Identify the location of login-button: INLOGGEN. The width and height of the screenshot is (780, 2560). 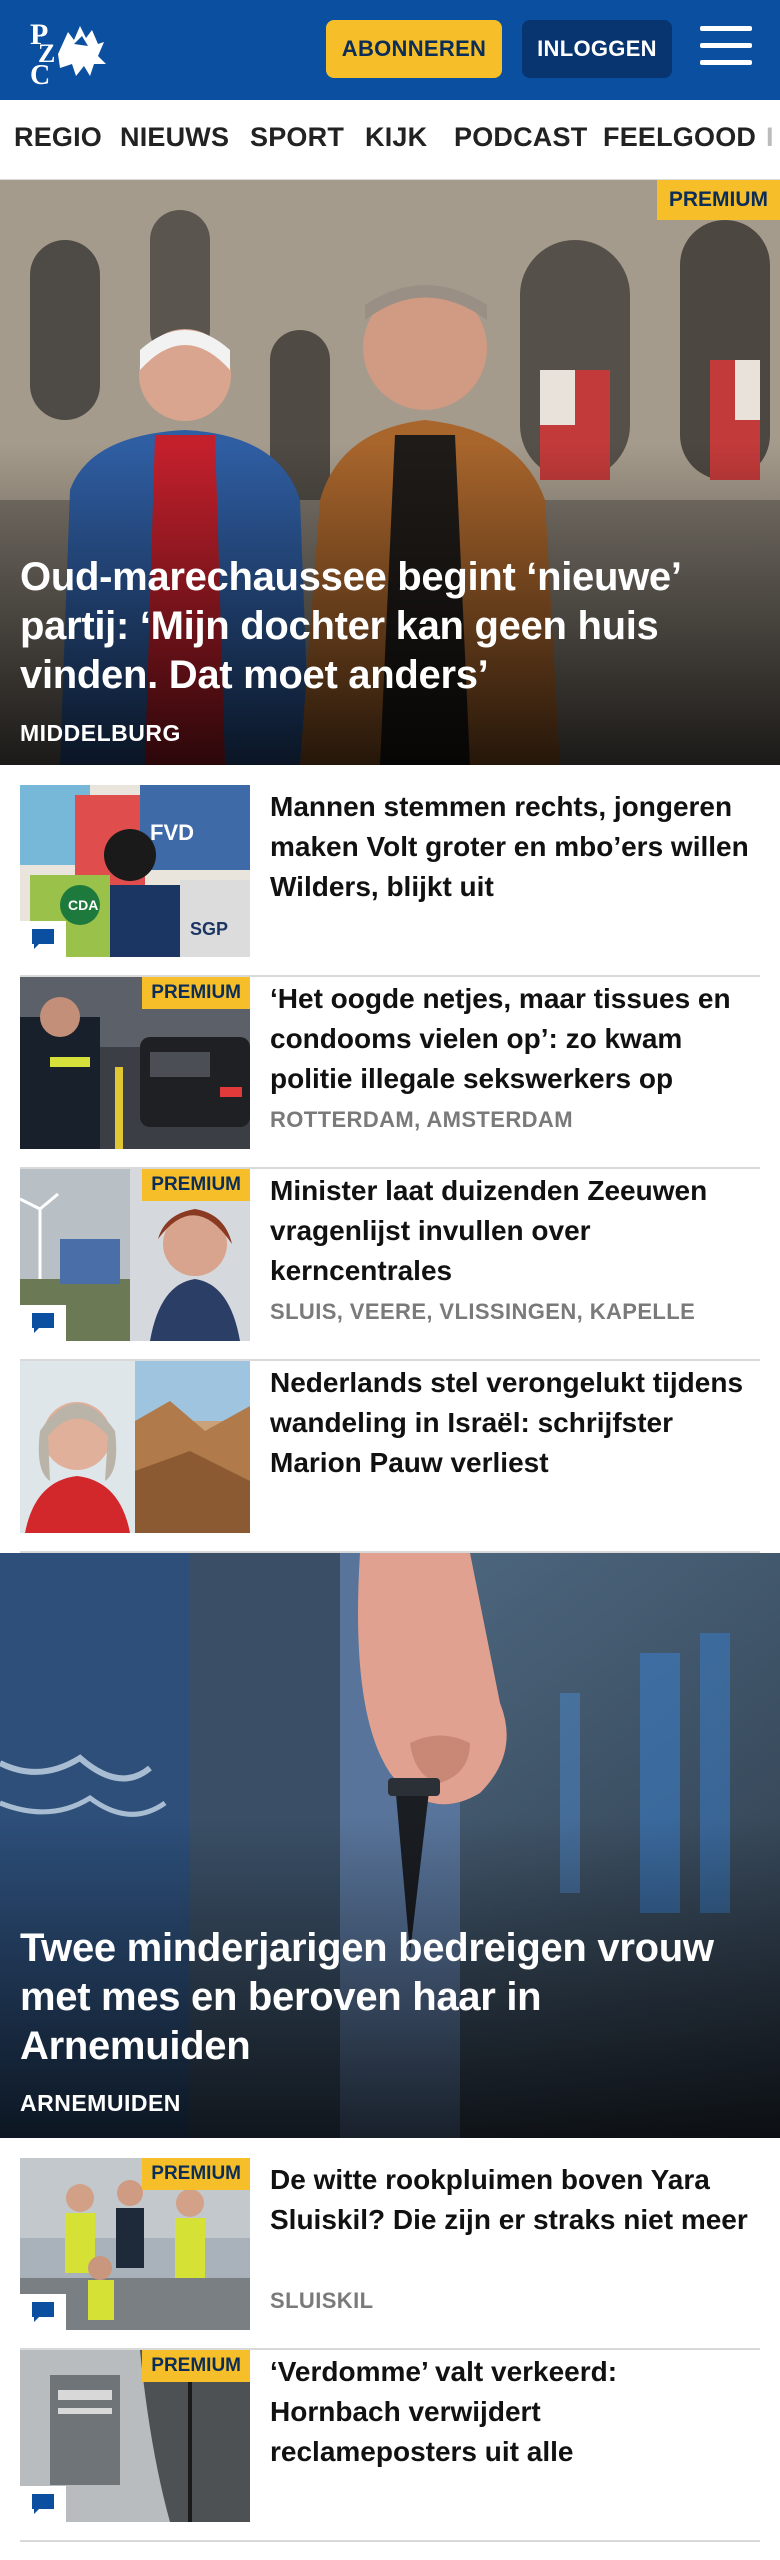
(597, 49).